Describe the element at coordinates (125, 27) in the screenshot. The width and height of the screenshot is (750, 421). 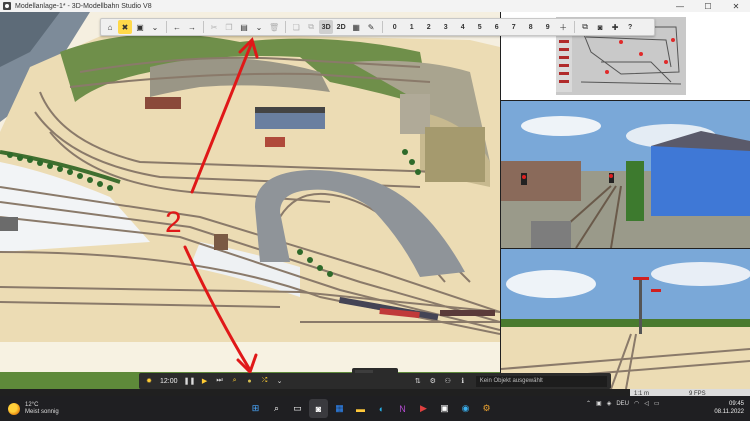
I see `tools-button: ✖` at that location.